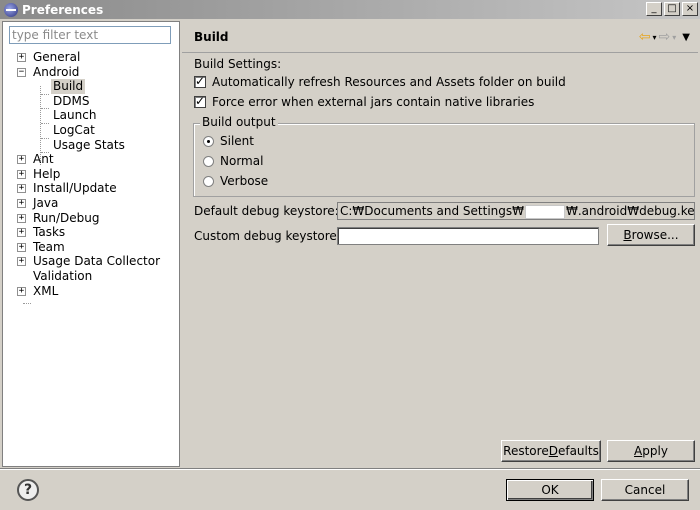 The width and height of the screenshot is (700, 510). Describe the element at coordinates (674, 37) in the screenshot. I see `forward-dropdown-icon: ▾` at that location.